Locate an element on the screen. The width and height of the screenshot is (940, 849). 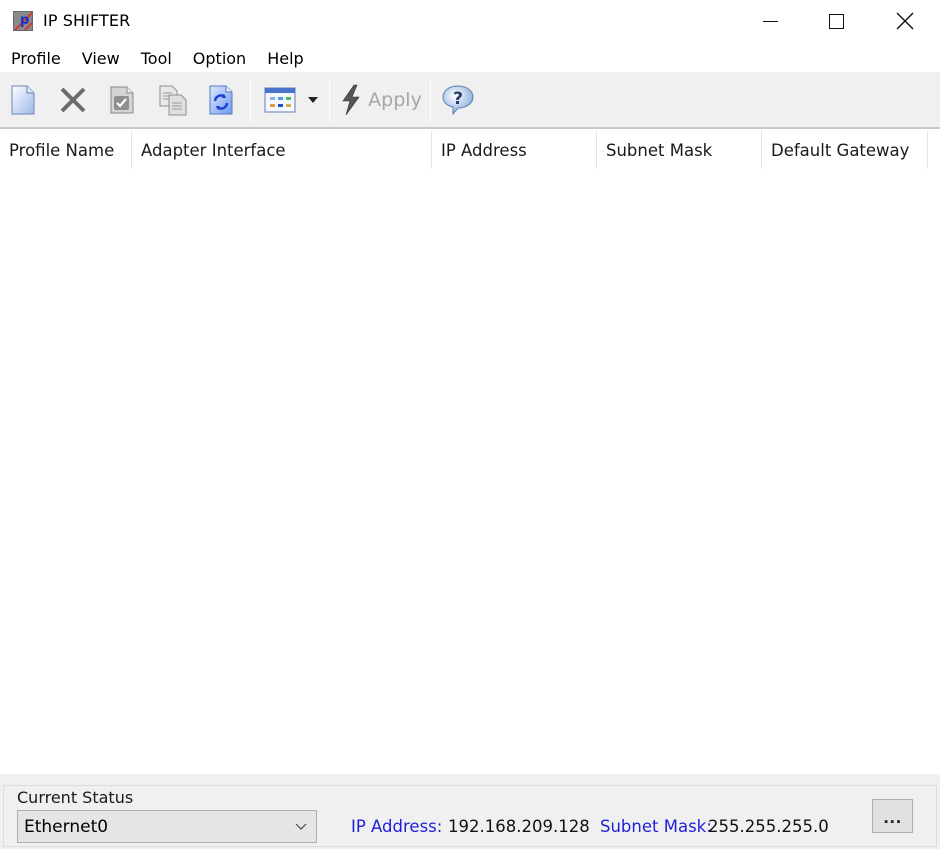
close-button is located at coordinates (905, 21).